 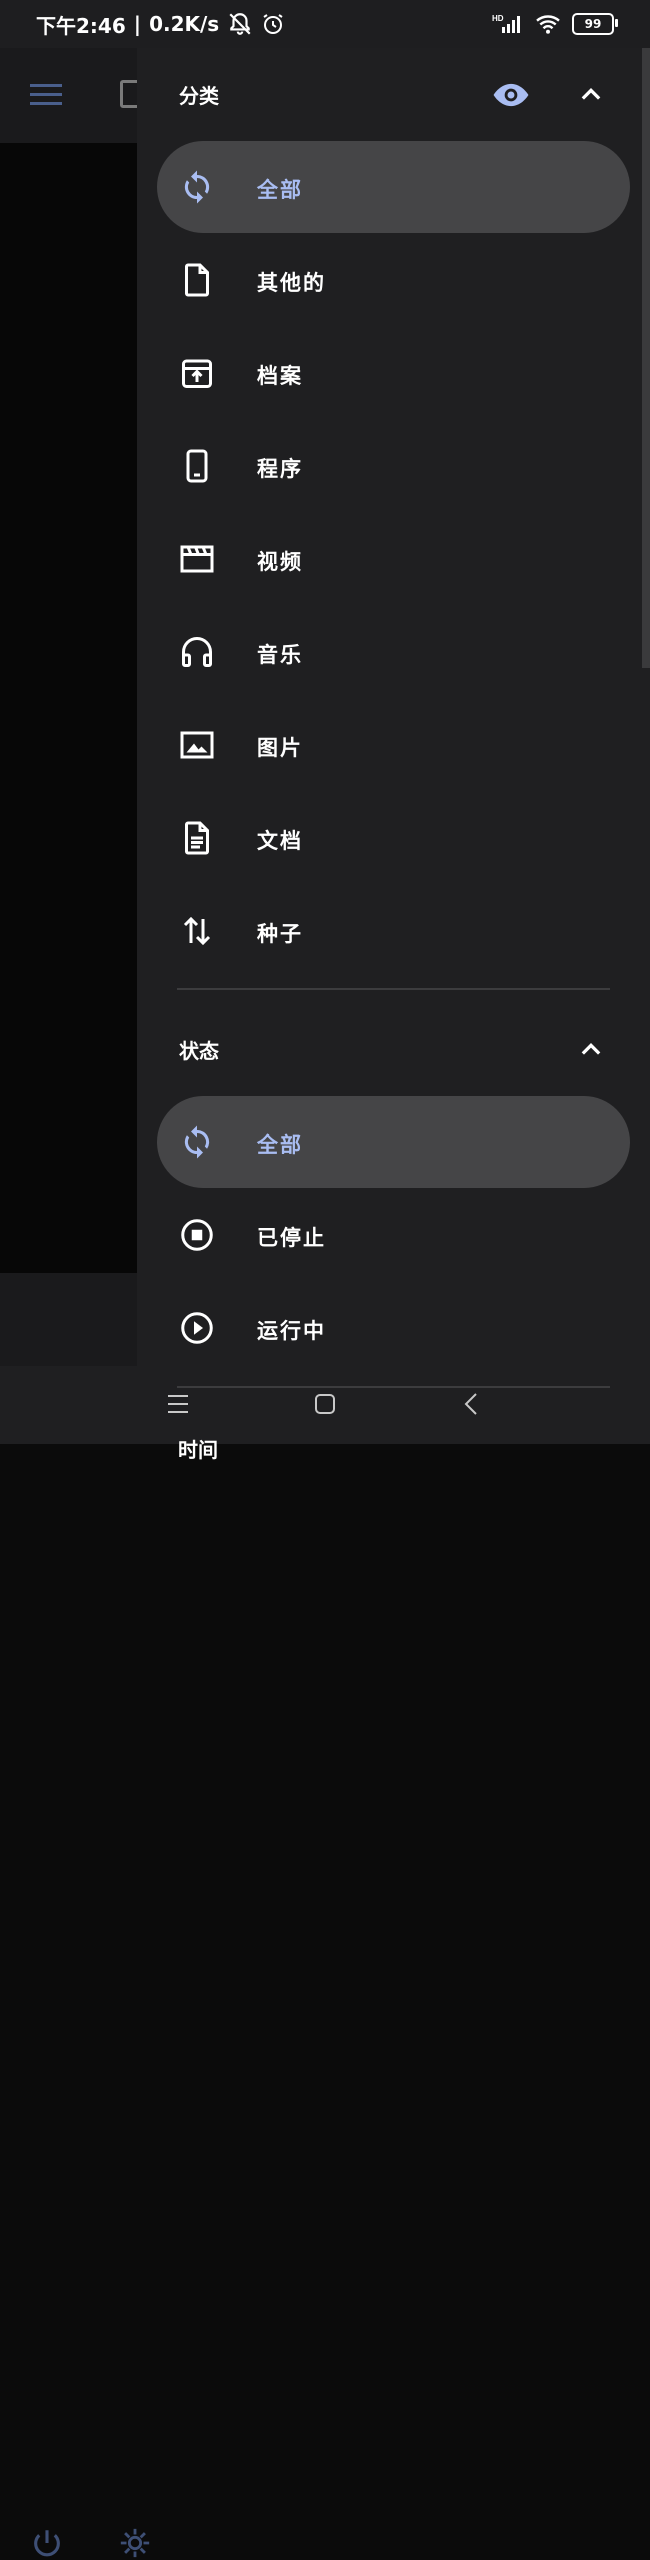 What do you see at coordinates (393, 652) in the screenshot?
I see `category-item-music: 音乐` at bounding box center [393, 652].